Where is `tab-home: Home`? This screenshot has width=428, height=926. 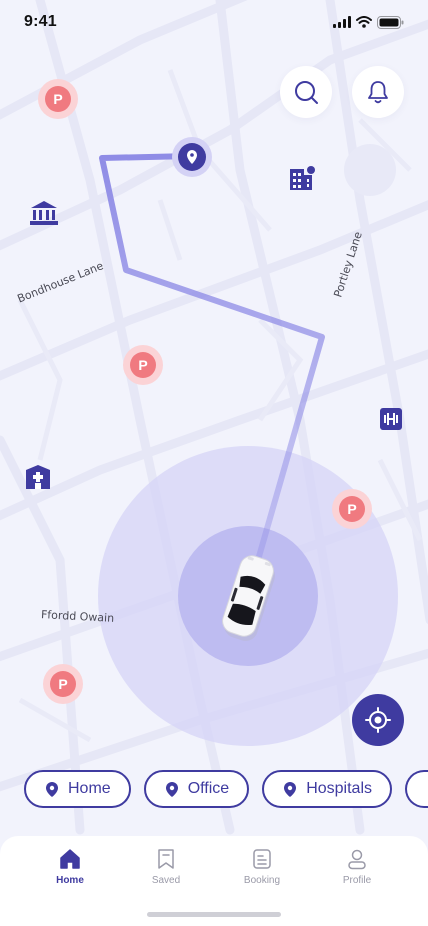
tab-home: Home is located at coordinates (70, 867).